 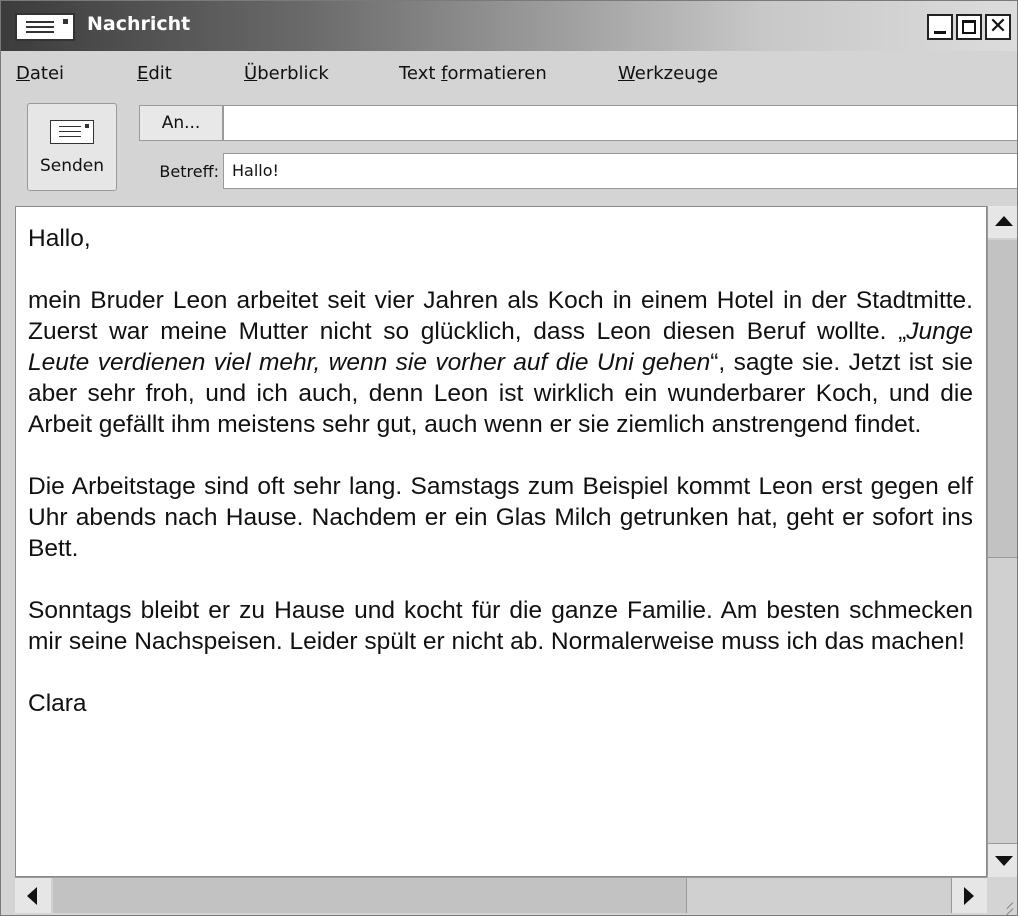 I want to click on to-field, so click(x=620, y=123).